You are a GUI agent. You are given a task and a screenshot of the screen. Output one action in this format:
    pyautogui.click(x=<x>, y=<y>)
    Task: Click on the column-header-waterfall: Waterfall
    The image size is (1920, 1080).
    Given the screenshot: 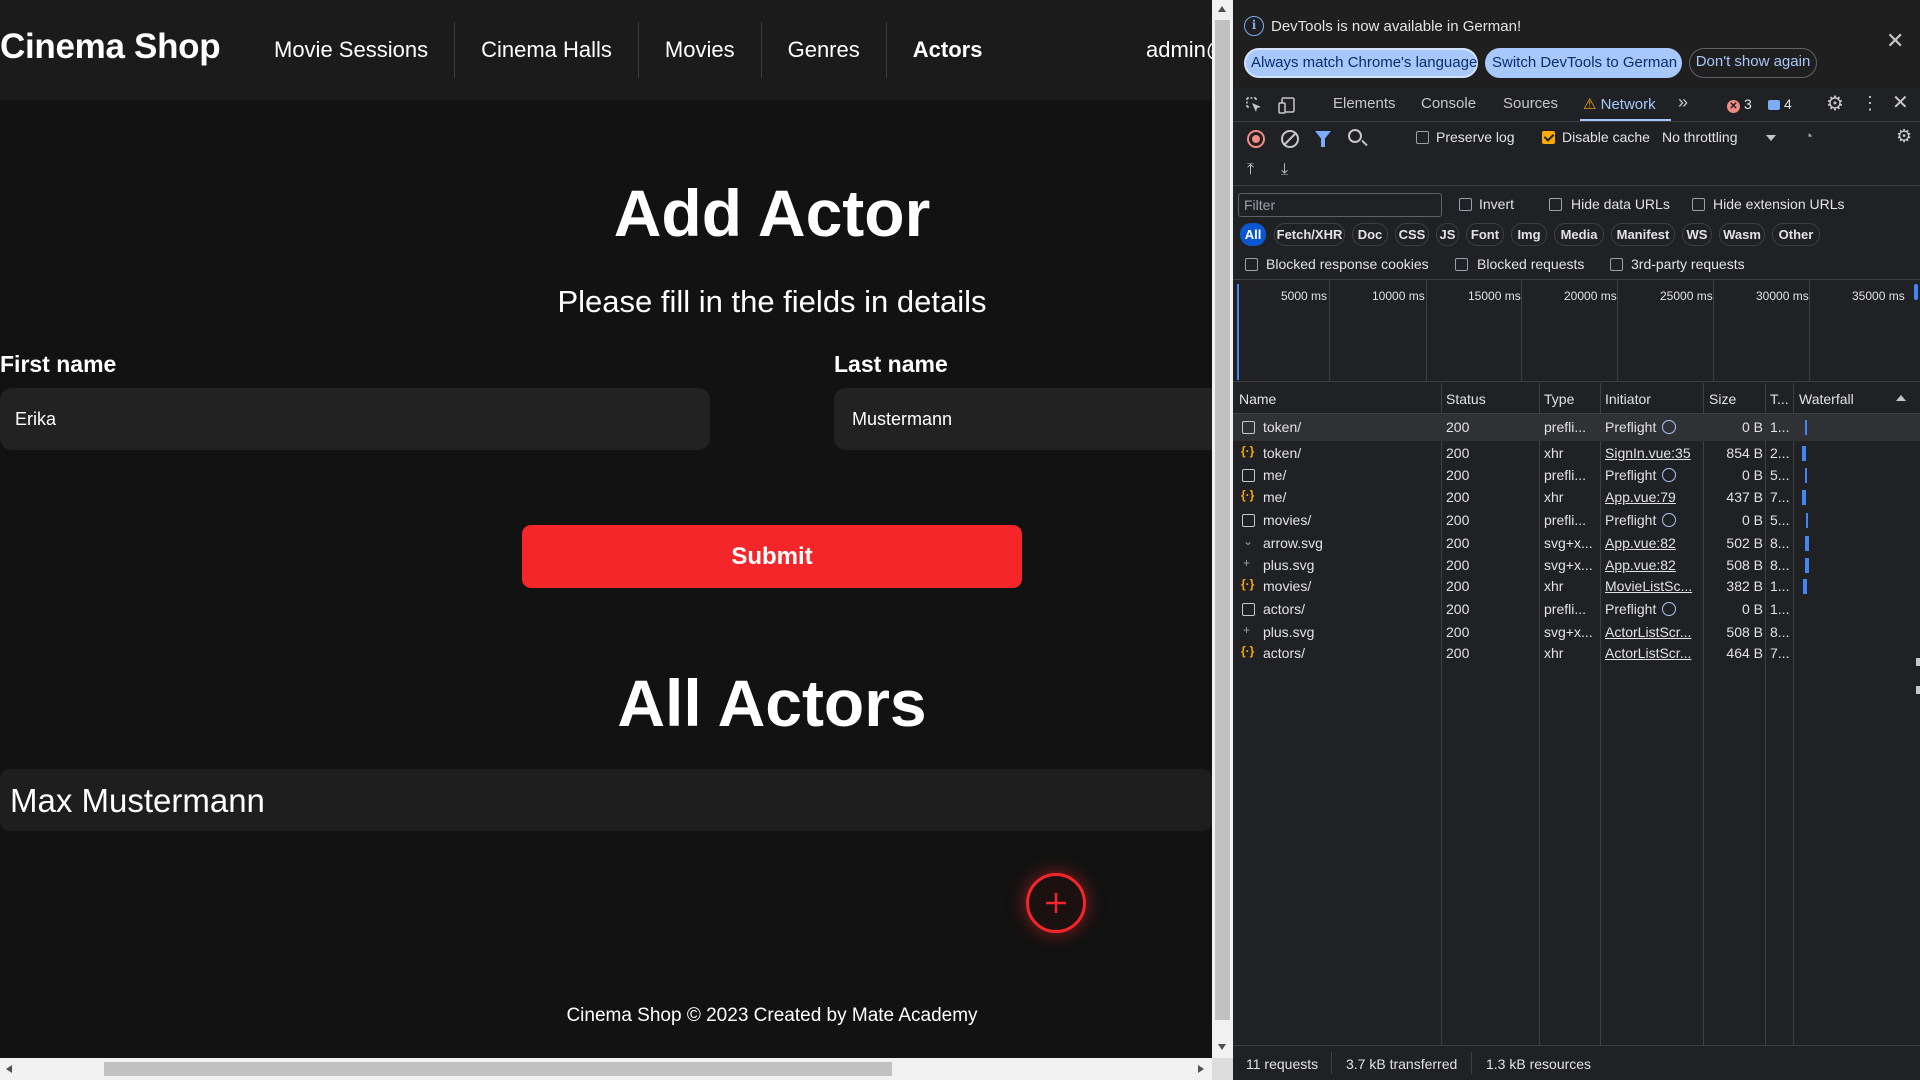 What is the action you would take?
    pyautogui.click(x=1826, y=399)
    